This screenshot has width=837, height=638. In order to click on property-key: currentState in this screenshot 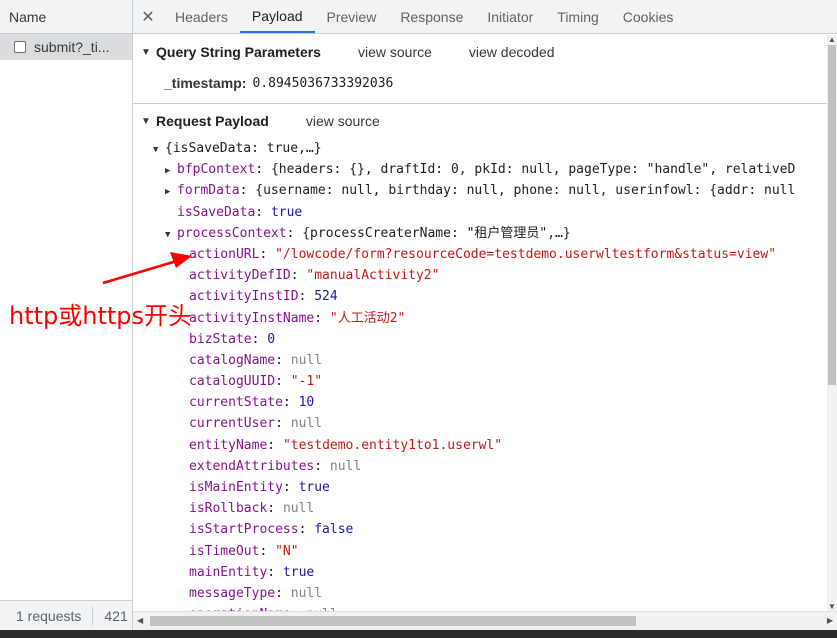, I will do `click(236, 403)`.